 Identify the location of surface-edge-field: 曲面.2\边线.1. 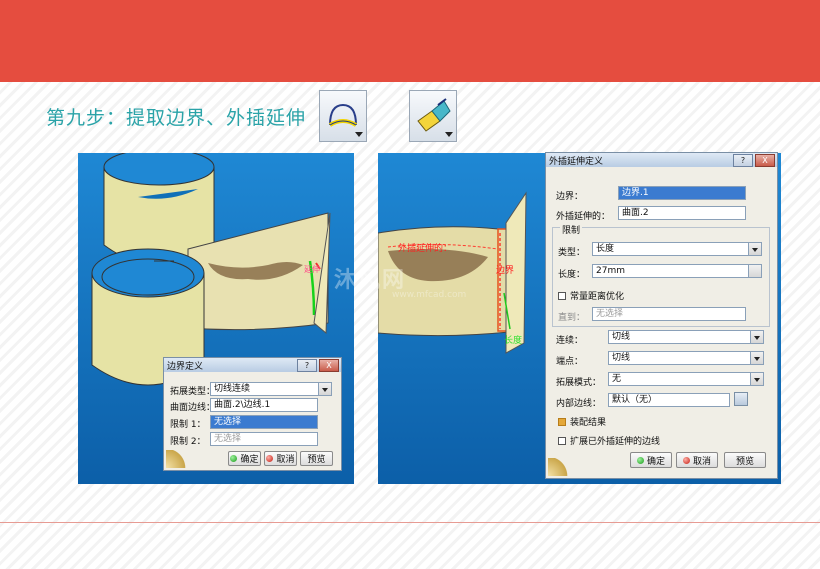
(264, 405).